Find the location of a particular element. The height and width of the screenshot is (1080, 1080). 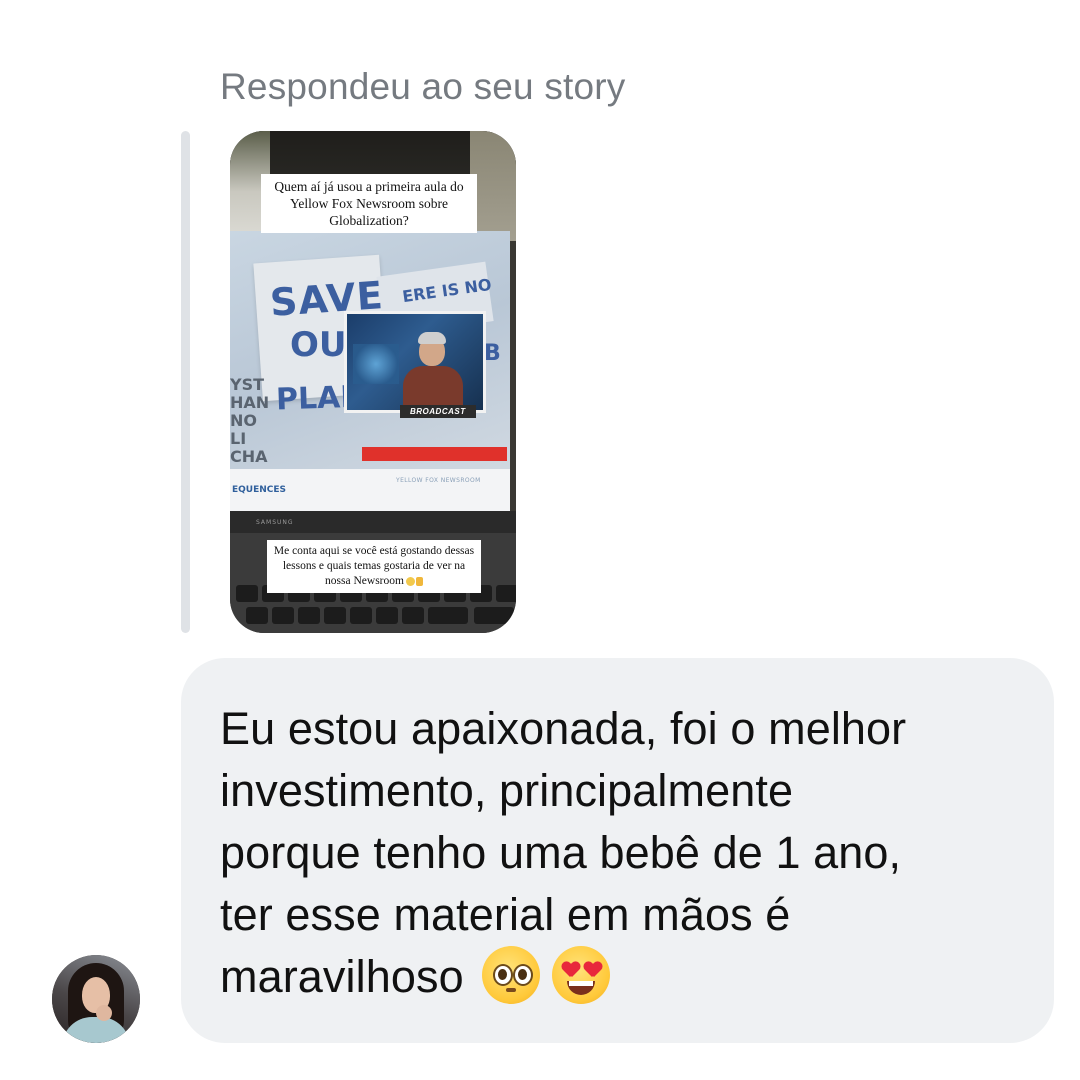

yellow-heart-icon is located at coordinates (410, 581).